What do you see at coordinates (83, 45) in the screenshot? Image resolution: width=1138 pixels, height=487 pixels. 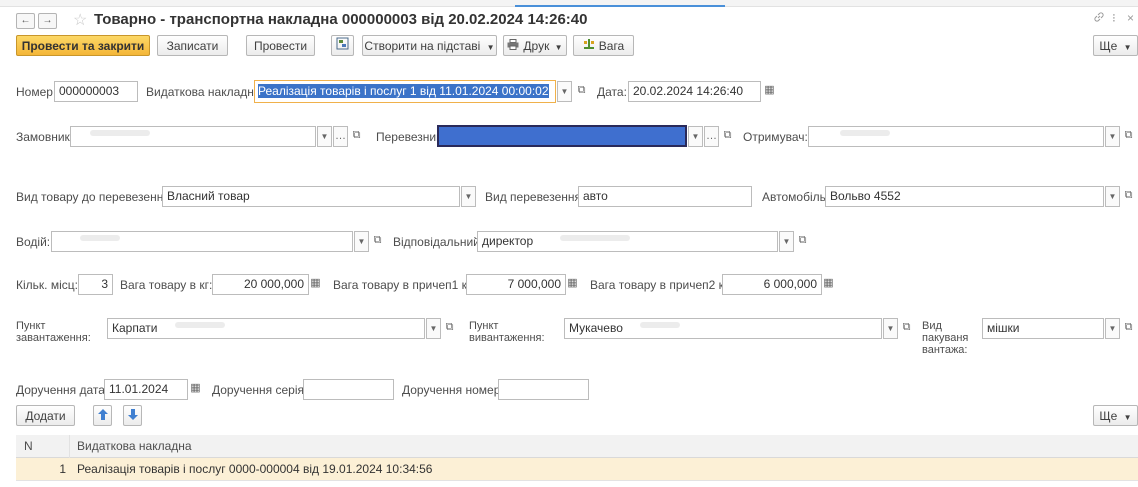 I see `post-and-close-button: Провести та закрити` at bounding box center [83, 45].